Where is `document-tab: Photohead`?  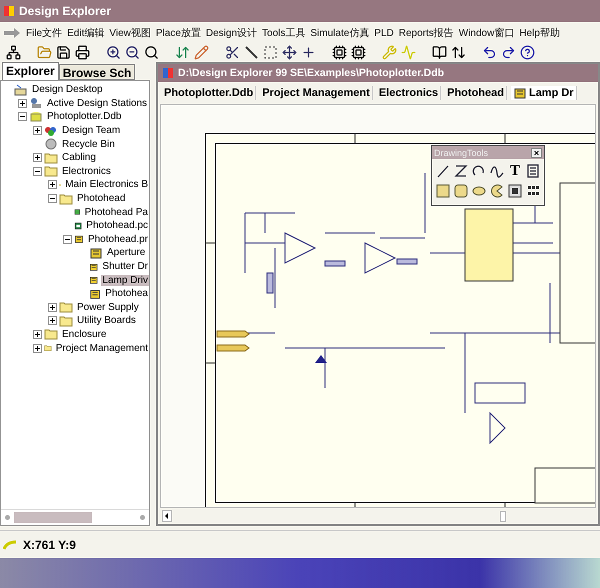 document-tab: Photohead is located at coordinates (476, 93).